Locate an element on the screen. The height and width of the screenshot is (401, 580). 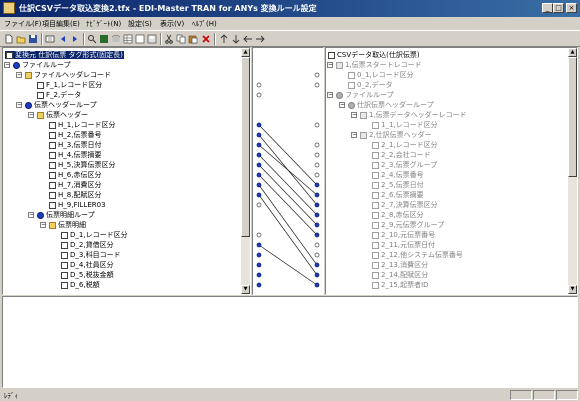
calc-icon is located at coordinates (152, 39).